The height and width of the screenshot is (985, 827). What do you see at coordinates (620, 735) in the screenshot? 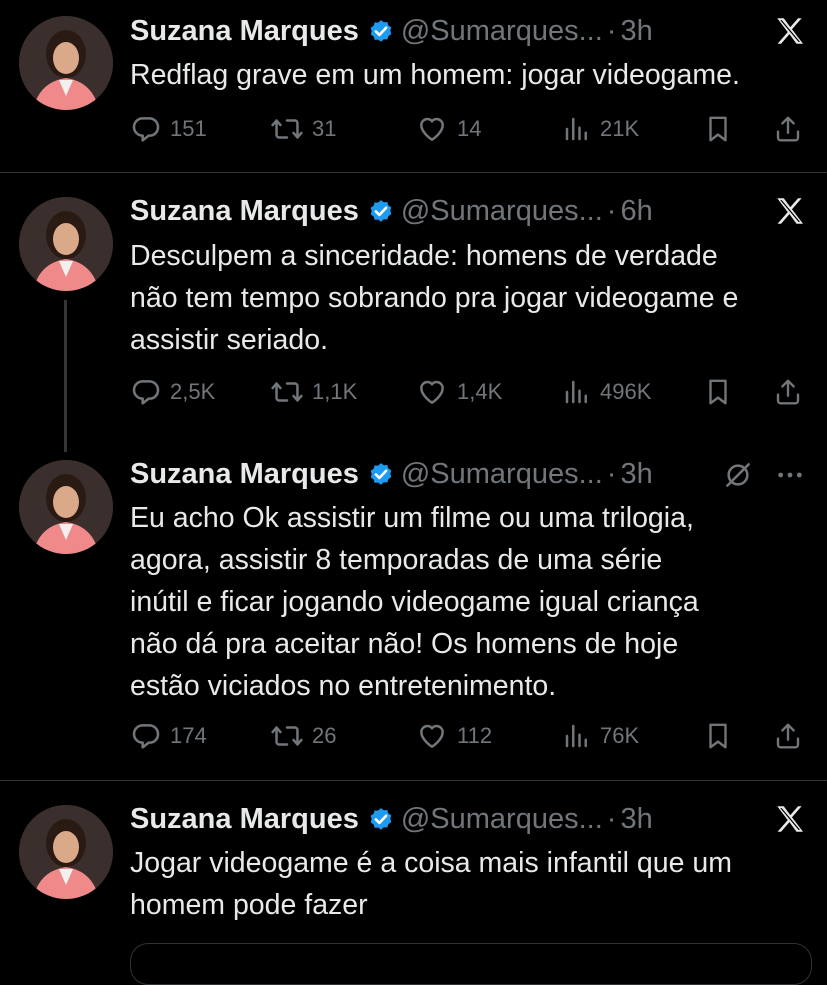
I see `views-count: 76K` at bounding box center [620, 735].